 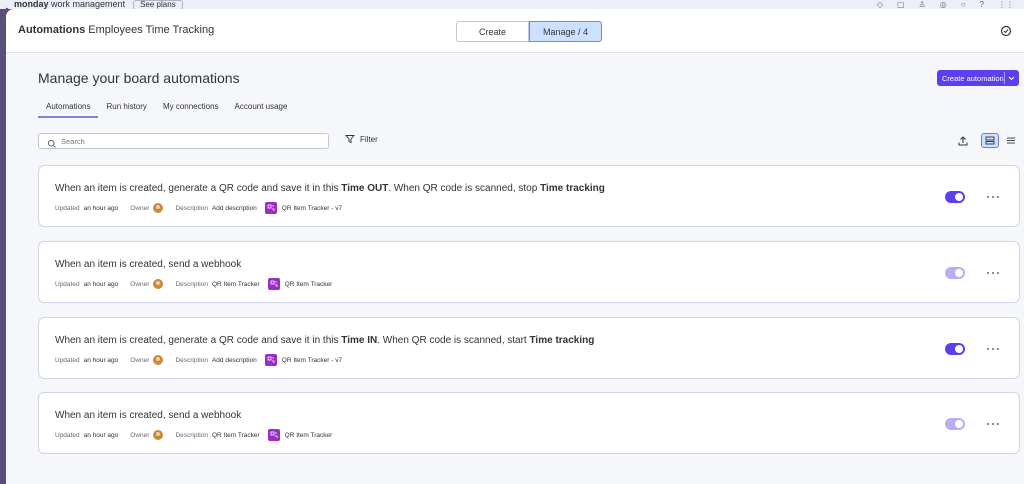 I want to click on filter-label: Filter, so click(x=369, y=139).